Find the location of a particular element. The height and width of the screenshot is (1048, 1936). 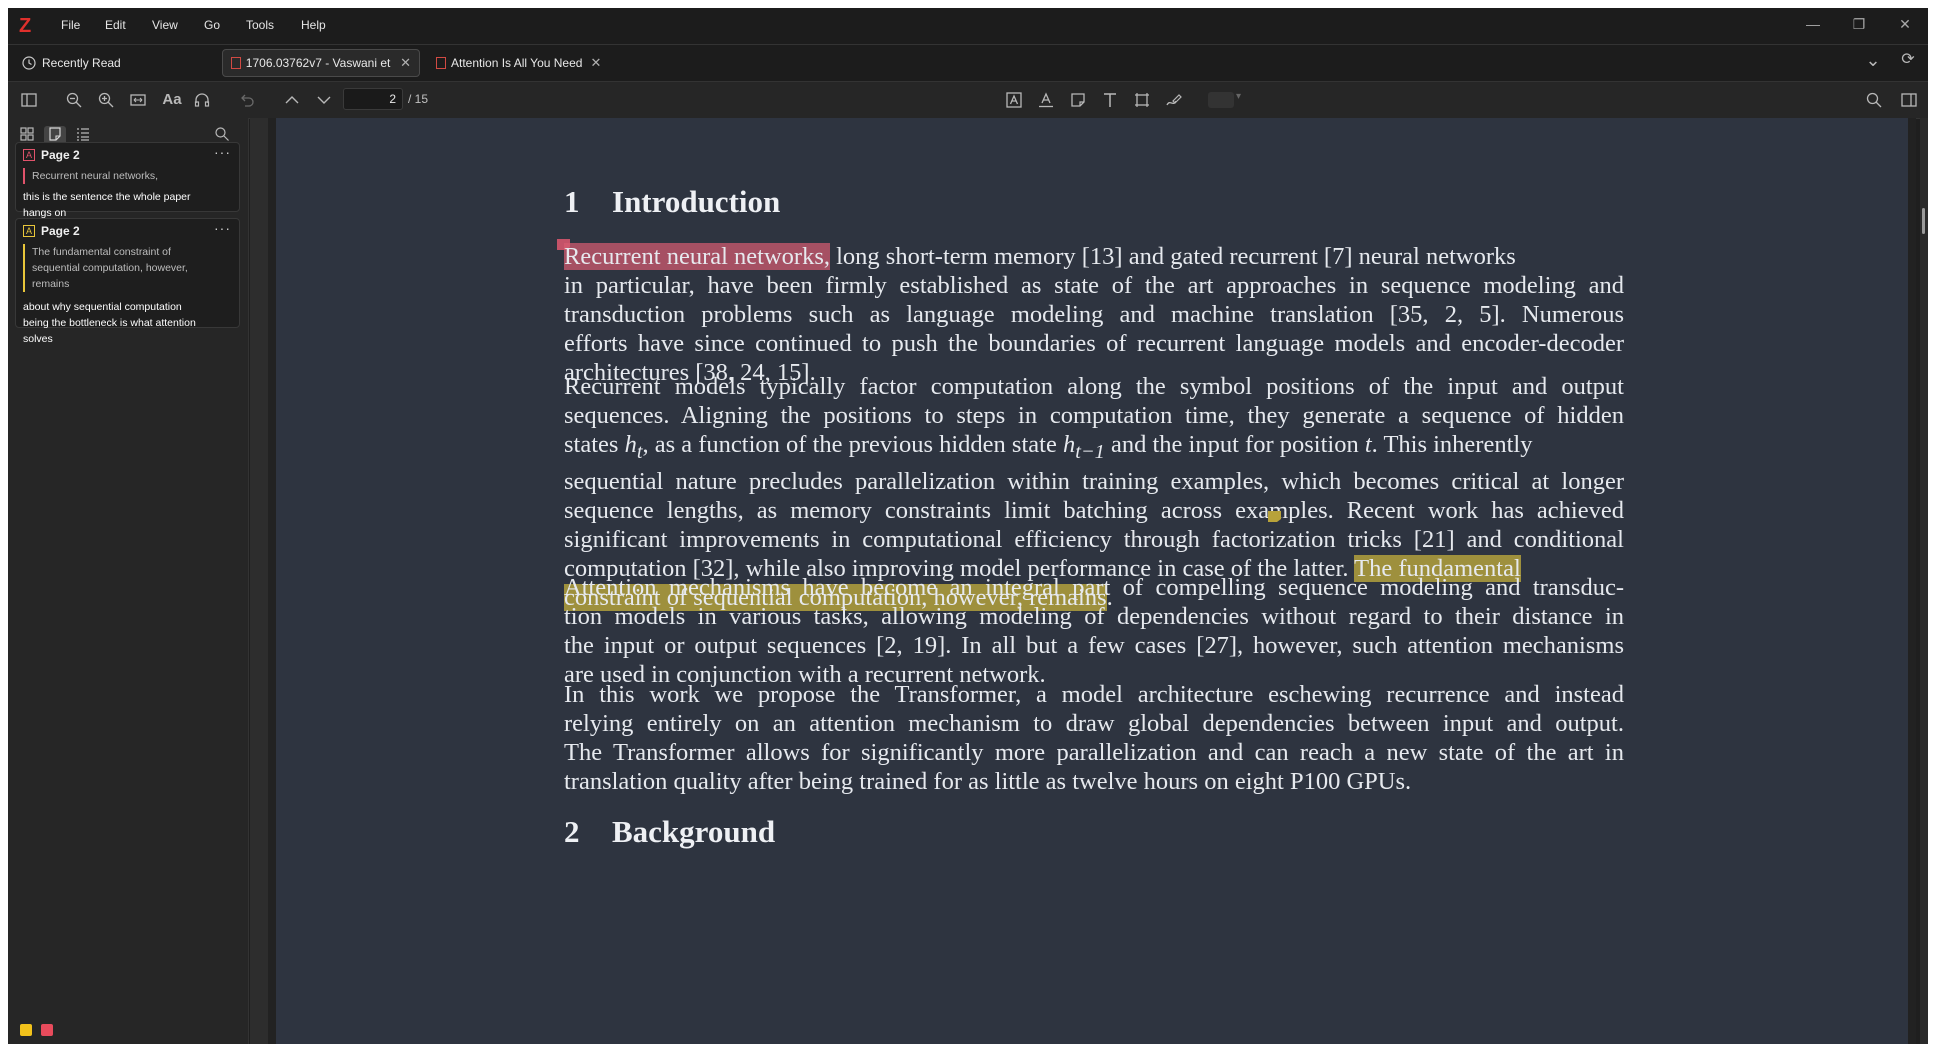

appearance-font-button: Aa is located at coordinates (172, 100).